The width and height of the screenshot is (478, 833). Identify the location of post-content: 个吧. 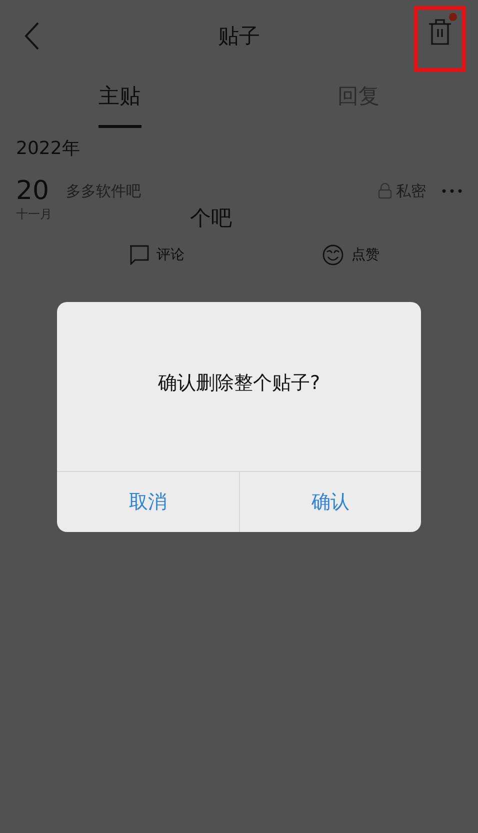
(211, 218).